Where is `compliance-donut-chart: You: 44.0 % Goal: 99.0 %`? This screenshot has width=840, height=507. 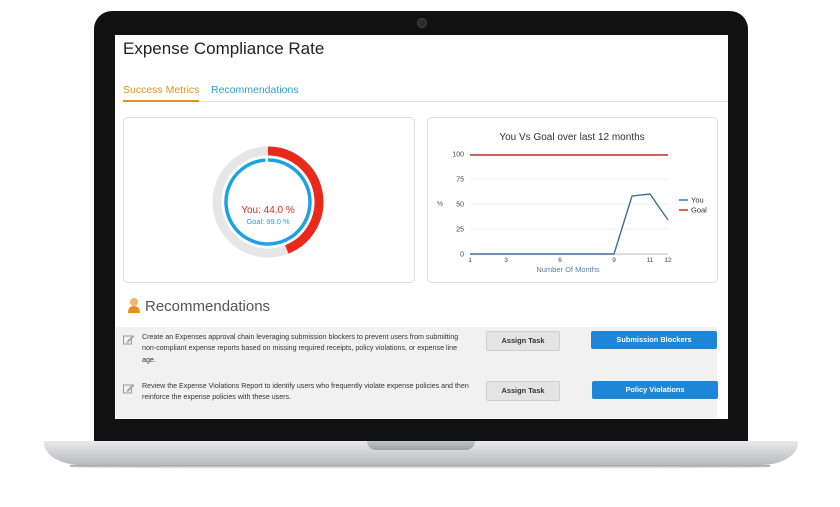 compliance-donut-chart: You: 44.0 % Goal: 99.0 % is located at coordinates (268, 202).